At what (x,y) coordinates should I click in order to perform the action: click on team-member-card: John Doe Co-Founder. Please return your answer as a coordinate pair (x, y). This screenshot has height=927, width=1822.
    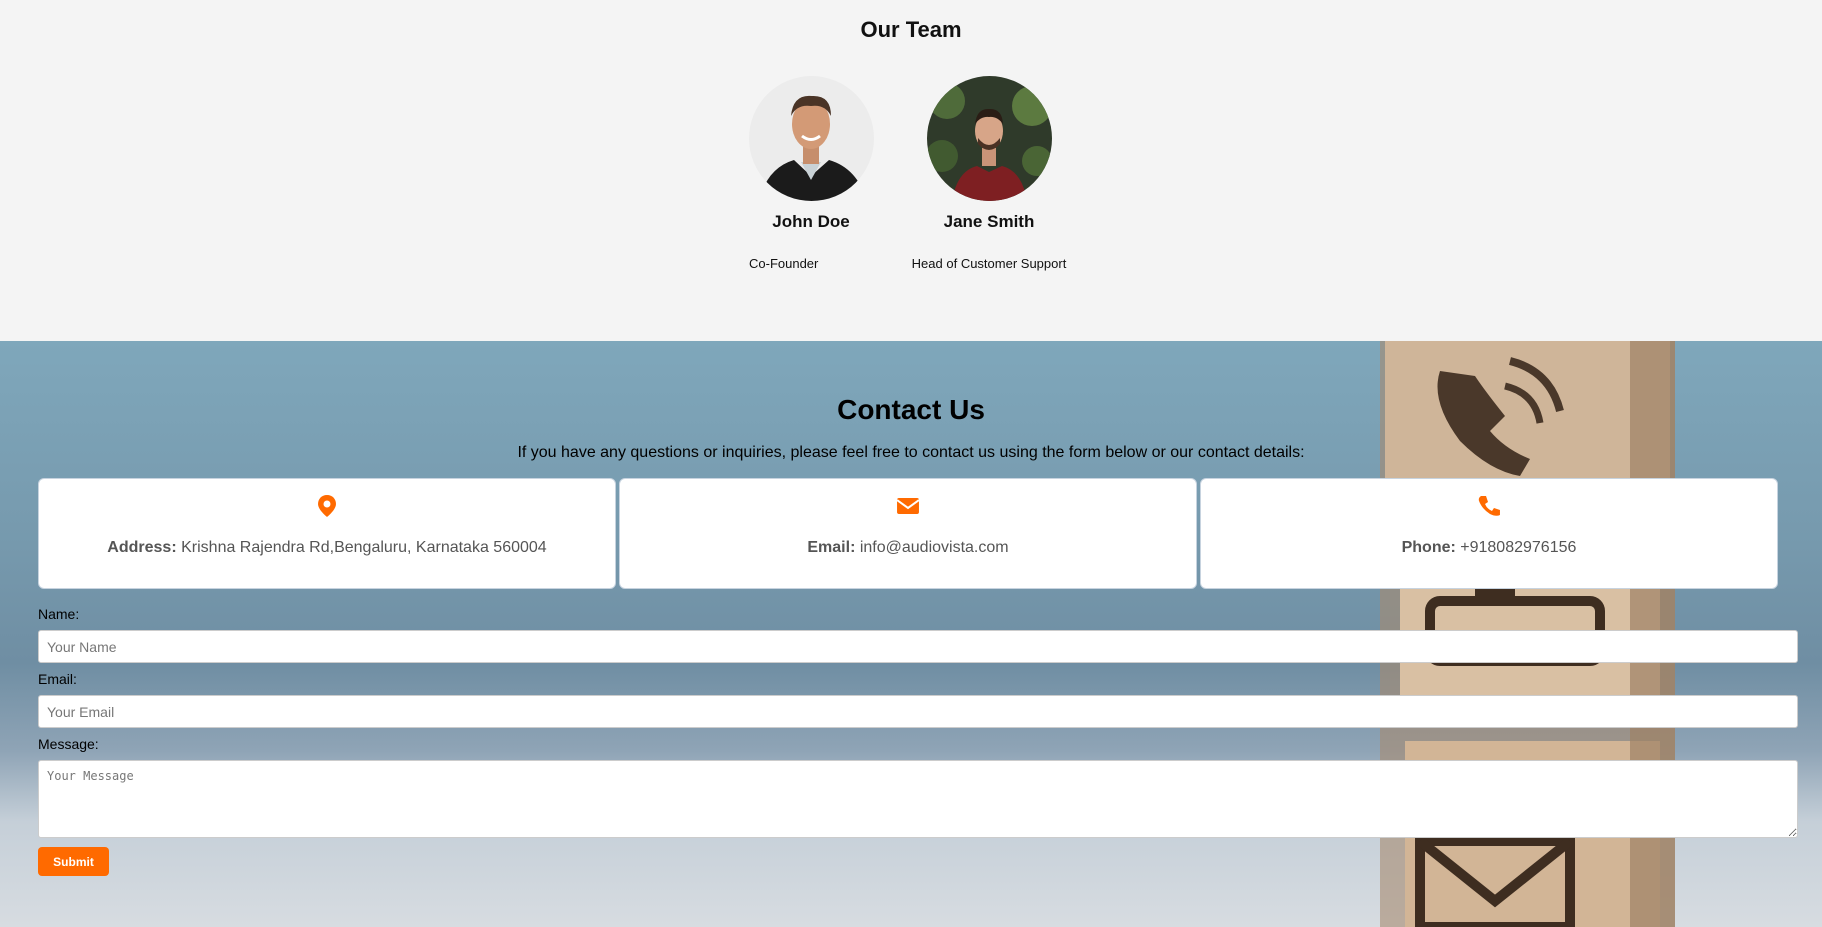
    Looking at the image, I should click on (811, 173).